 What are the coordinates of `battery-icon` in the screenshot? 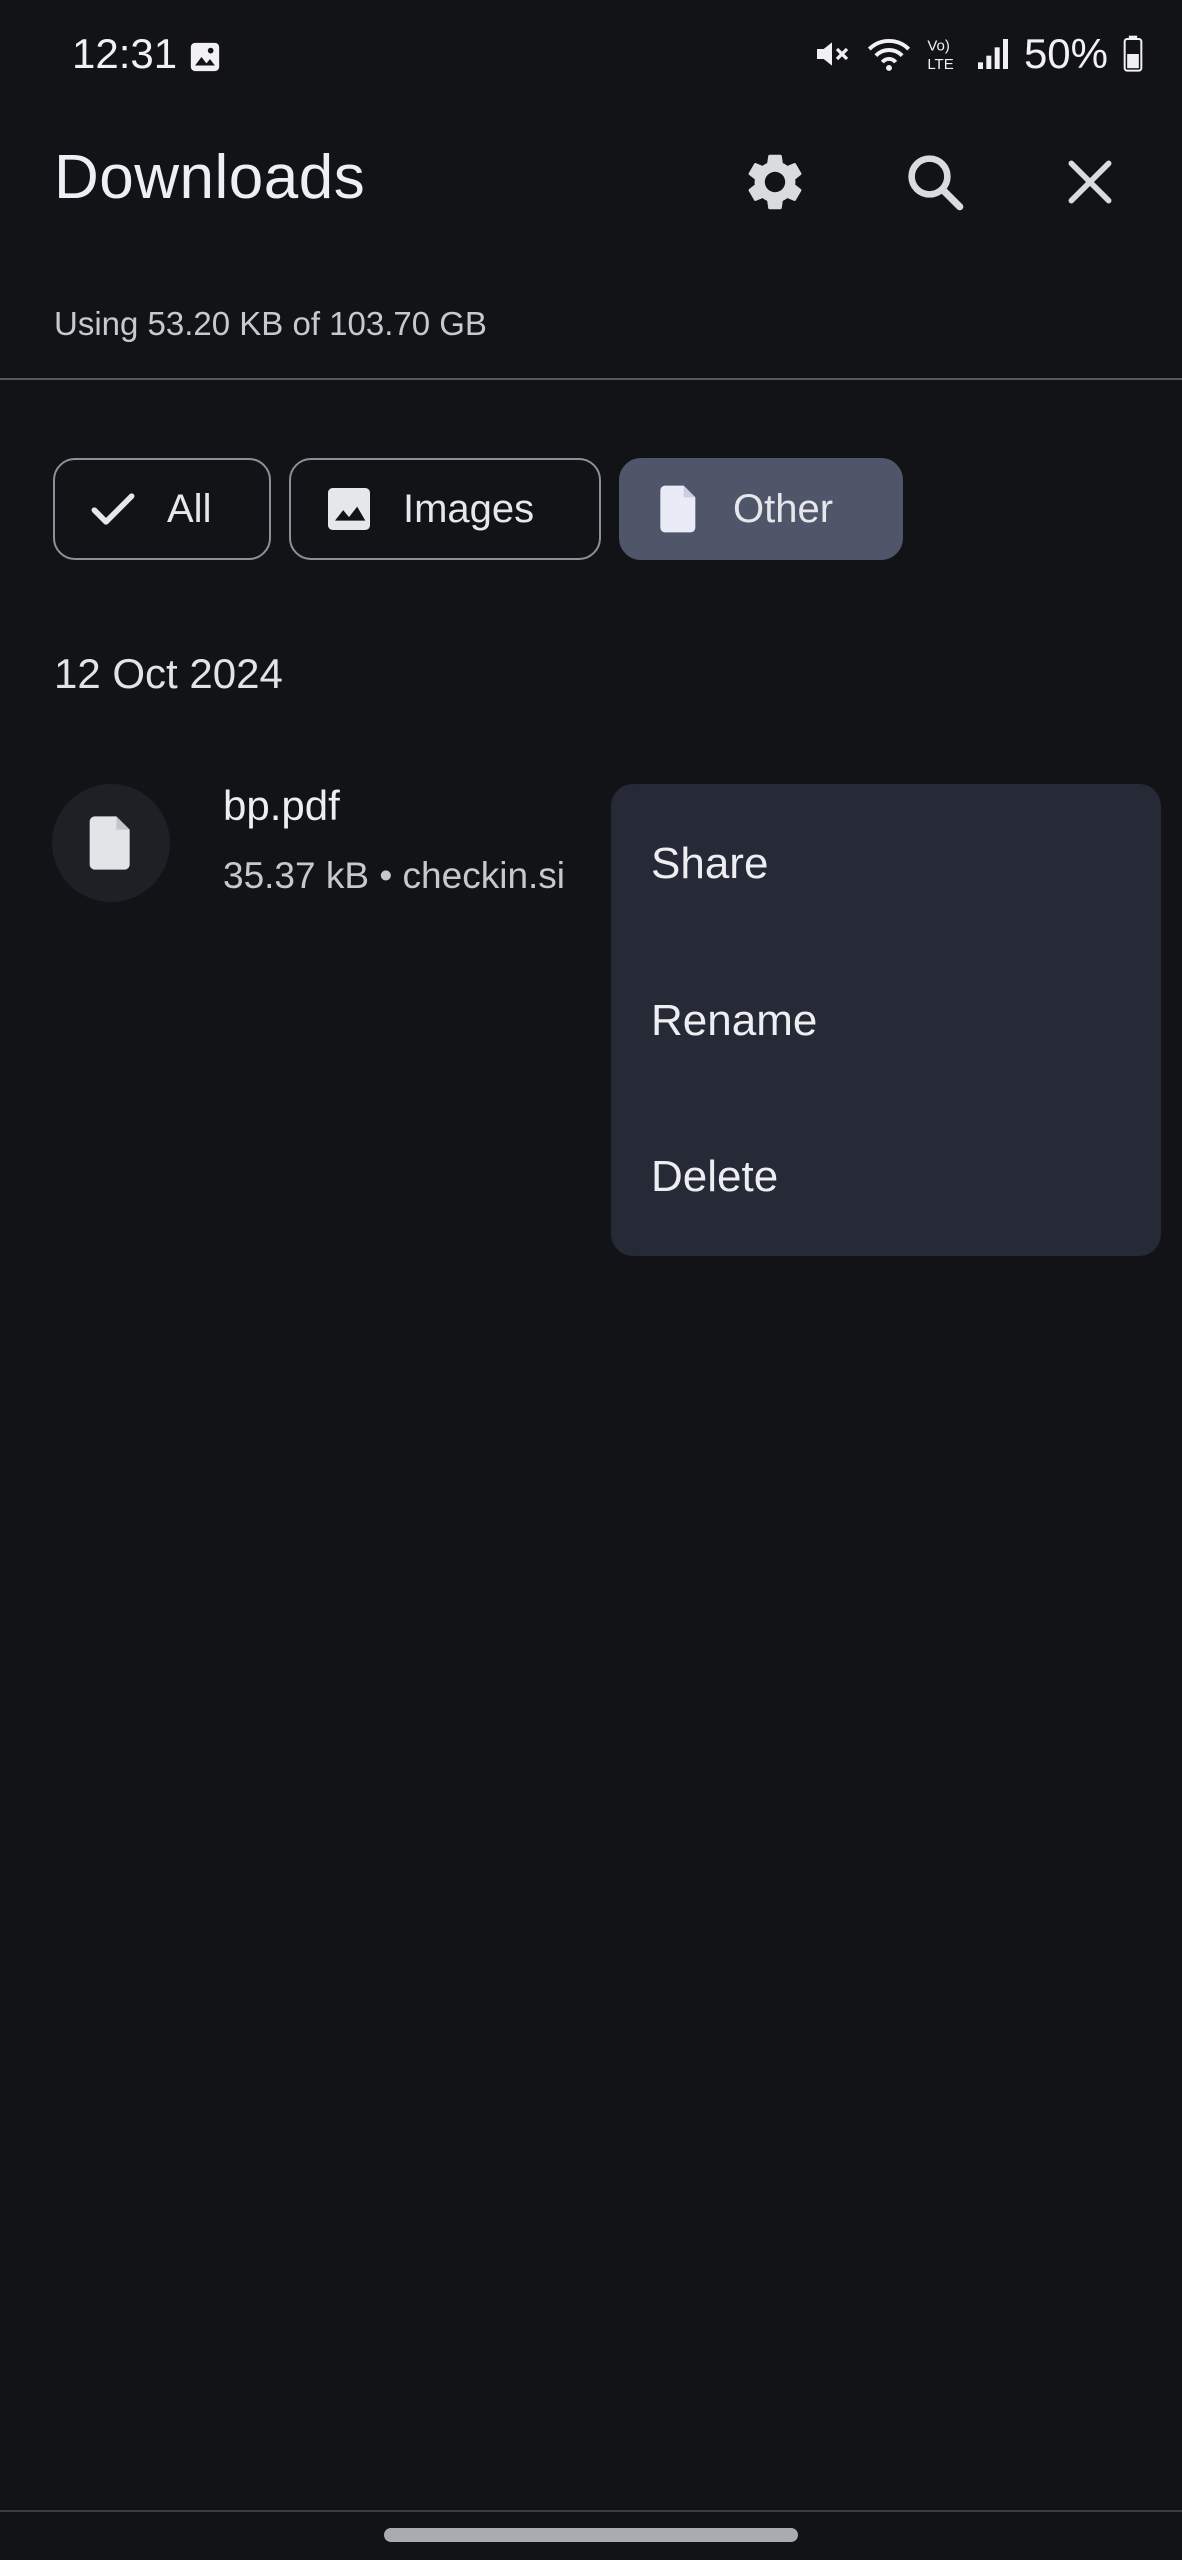 It's located at (1133, 53).